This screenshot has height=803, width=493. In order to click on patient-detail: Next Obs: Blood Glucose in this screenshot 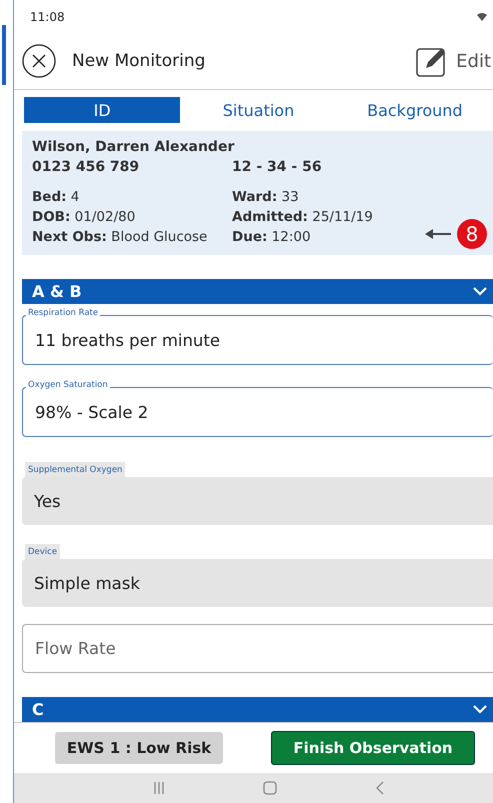, I will do `click(120, 237)`.